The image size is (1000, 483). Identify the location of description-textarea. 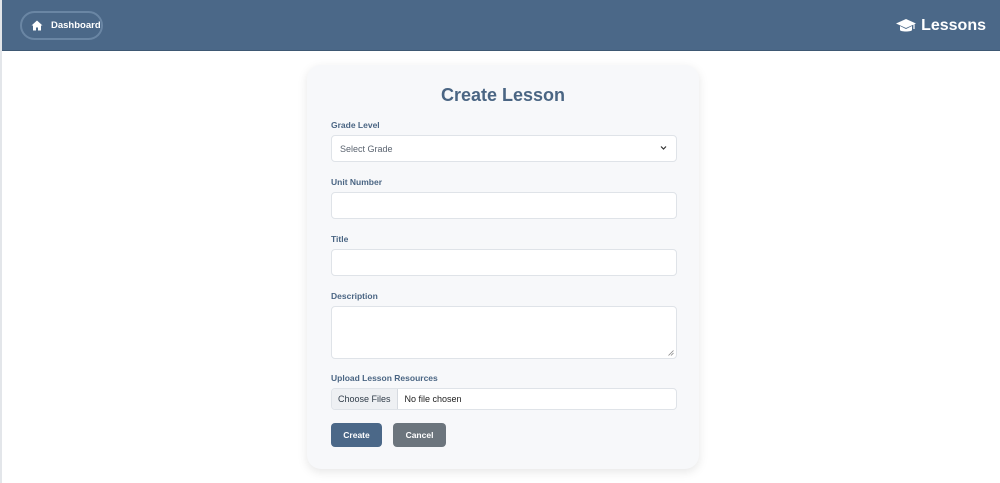
(504, 332).